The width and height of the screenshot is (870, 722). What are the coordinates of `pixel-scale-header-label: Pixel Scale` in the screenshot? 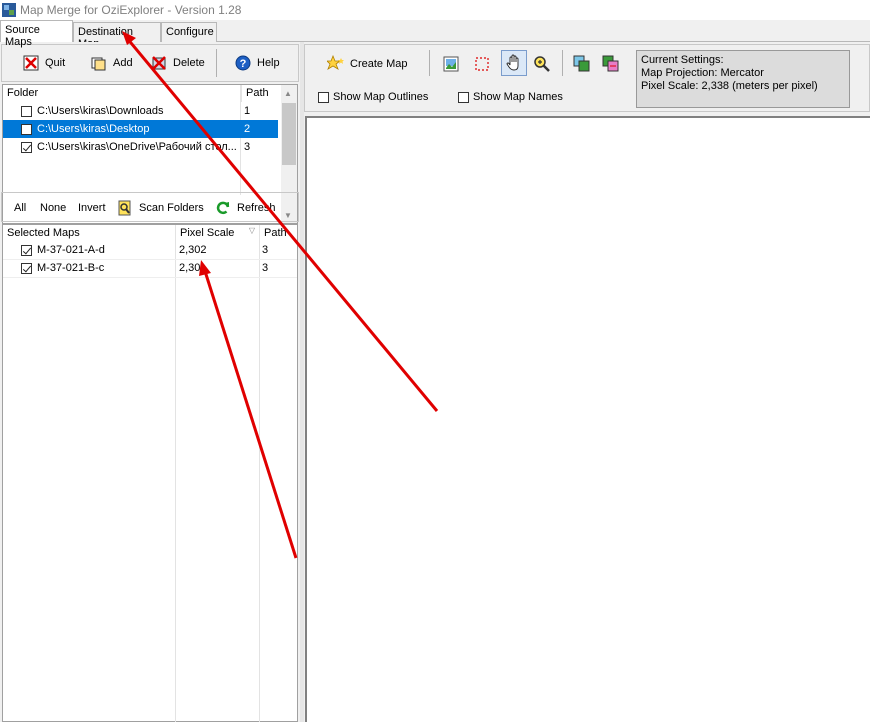 It's located at (207, 233).